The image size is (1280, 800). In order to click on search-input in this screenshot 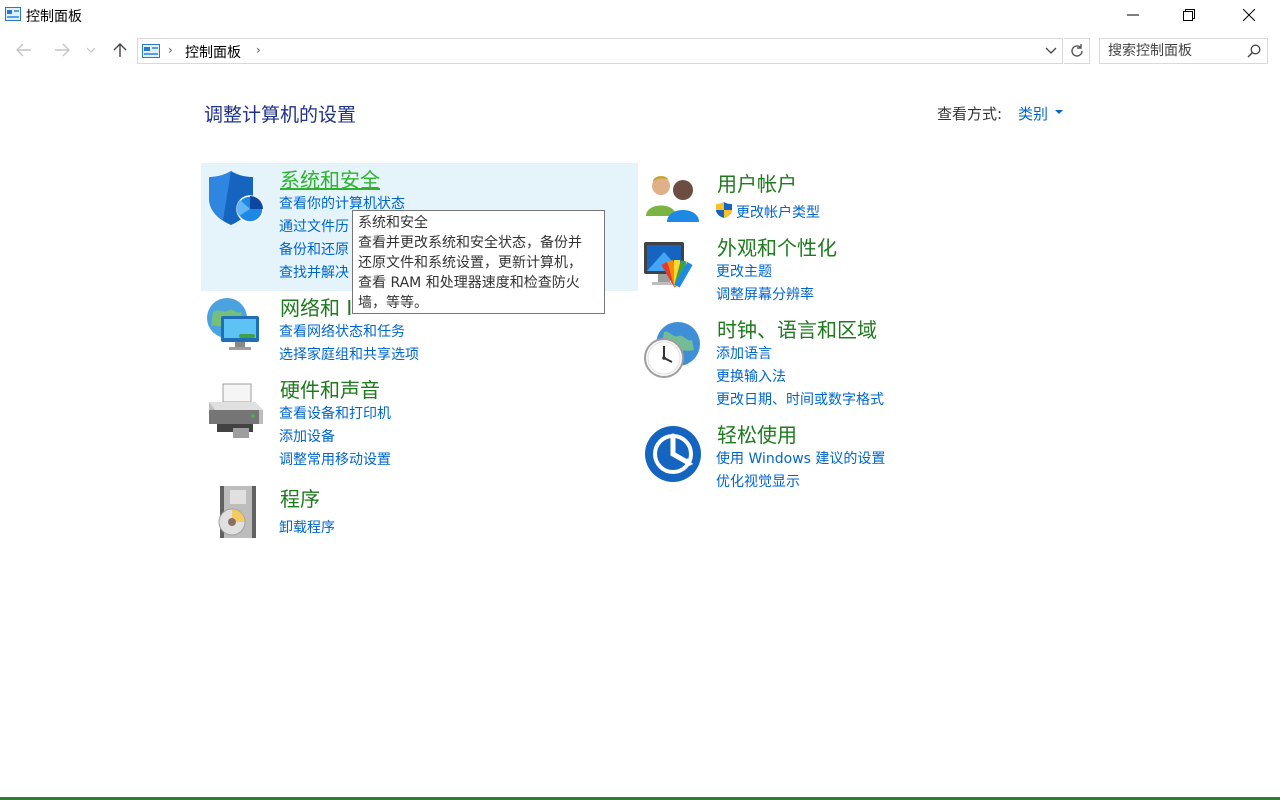, I will do `click(1173, 51)`.